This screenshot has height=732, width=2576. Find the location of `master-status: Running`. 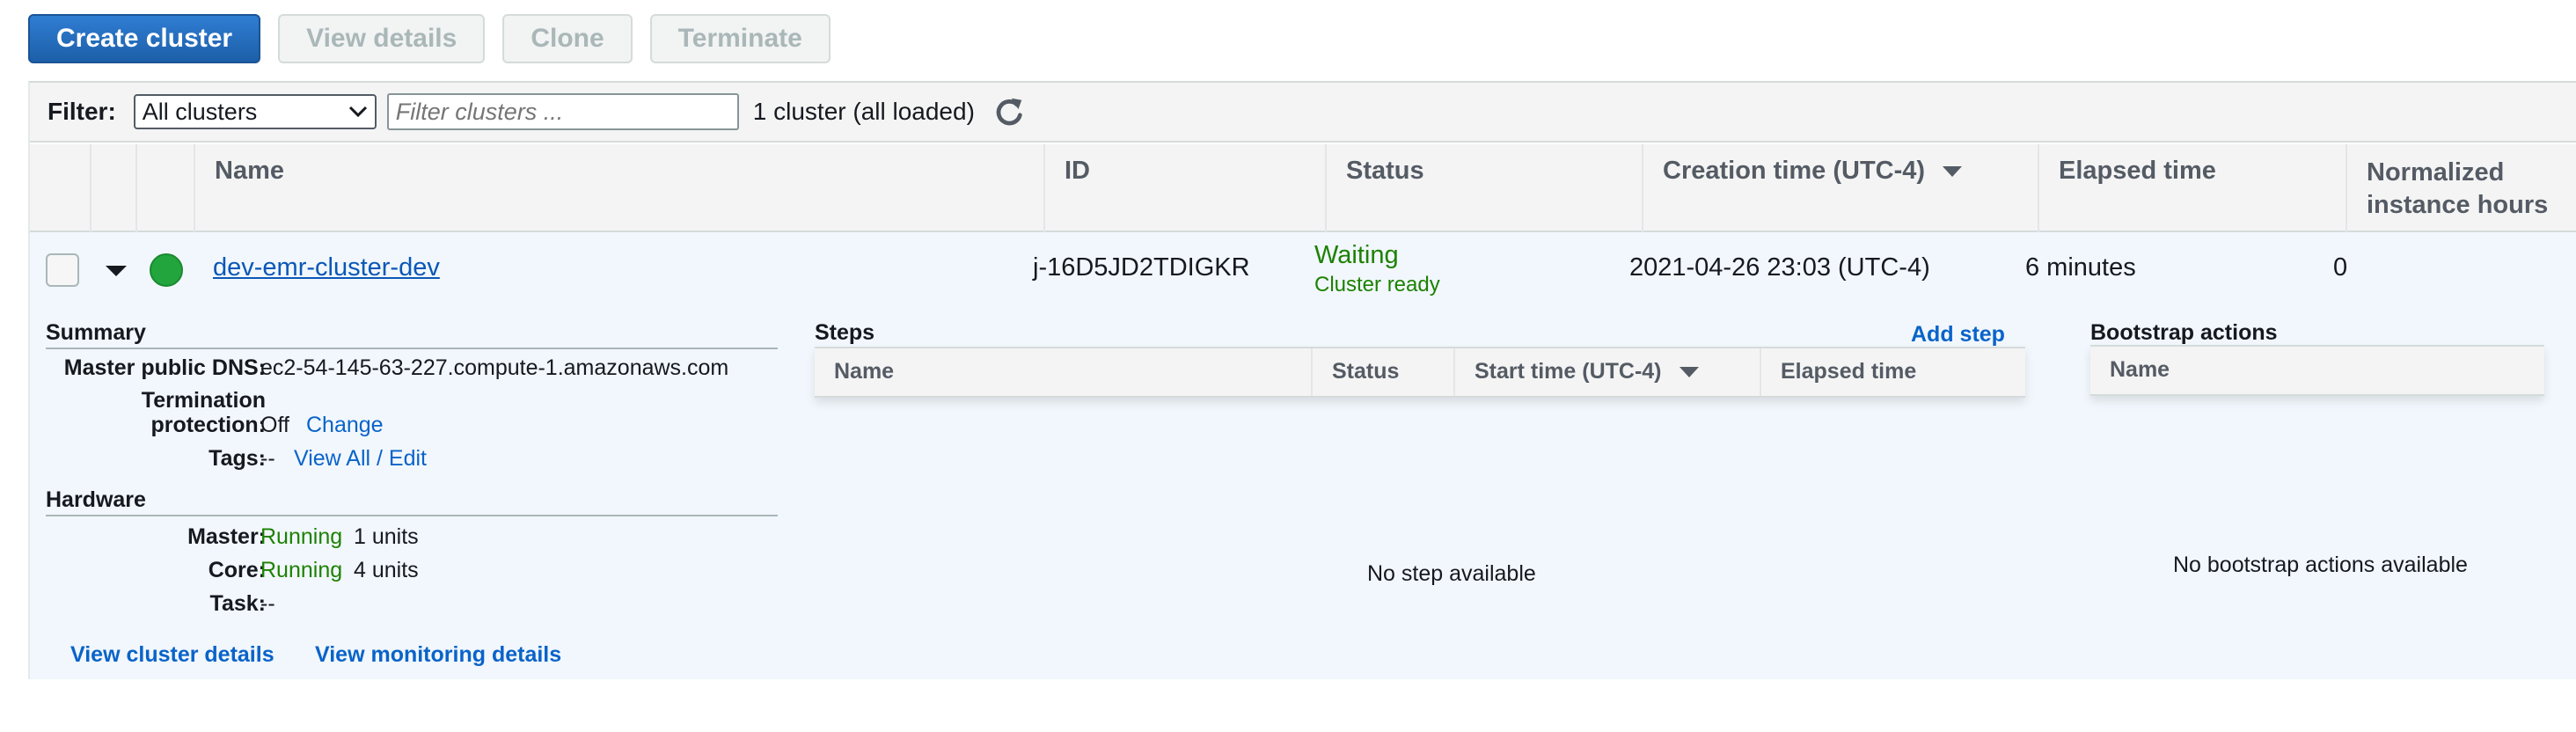

master-status: Running is located at coordinates (301, 536).